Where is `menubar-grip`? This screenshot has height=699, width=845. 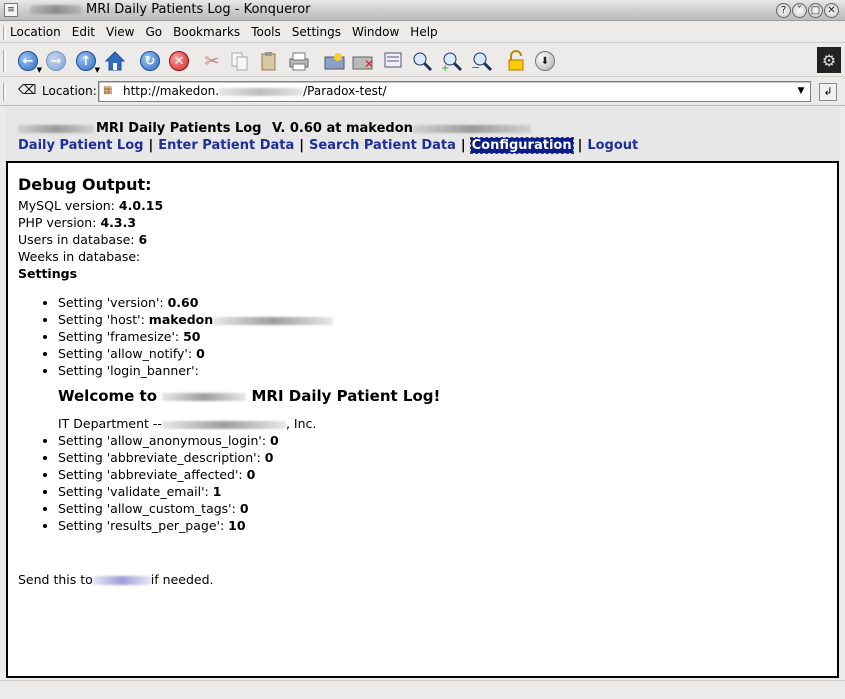 menubar-grip is located at coordinates (4, 32).